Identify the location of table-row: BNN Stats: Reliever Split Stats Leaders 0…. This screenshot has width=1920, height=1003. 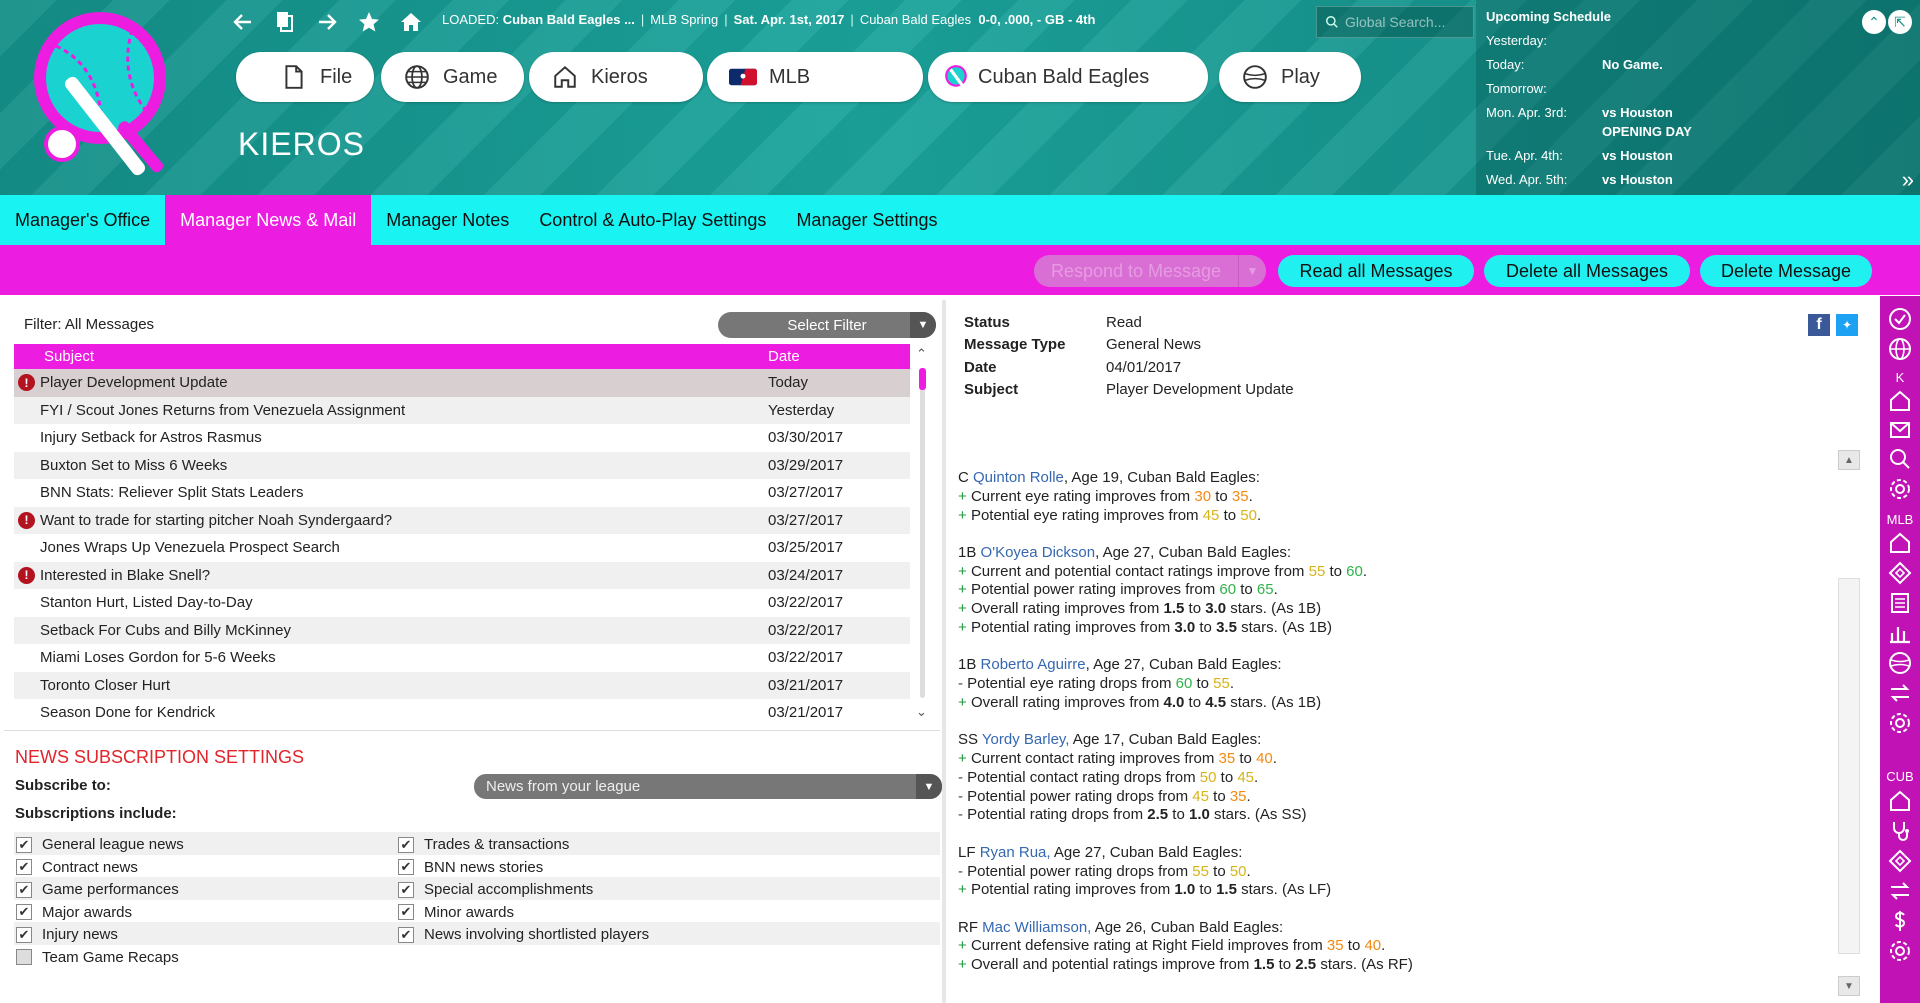
(462, 493).